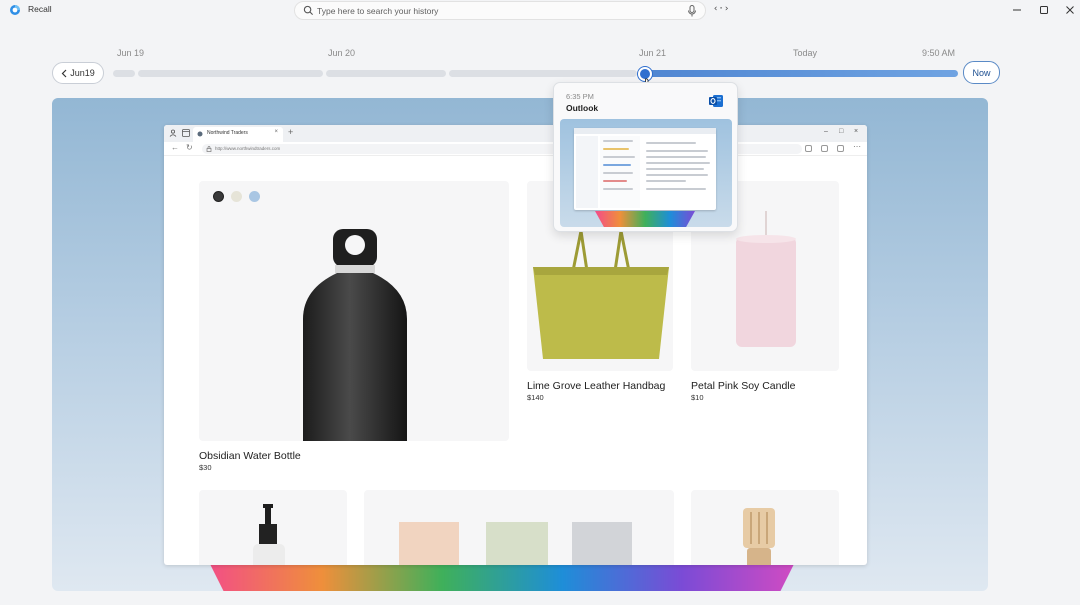 The image size is (1080, 605). What do you see at coordinates (186, 133) in the screenshot?
I see `tab-actions-icon` at bounding box center [186, 133].